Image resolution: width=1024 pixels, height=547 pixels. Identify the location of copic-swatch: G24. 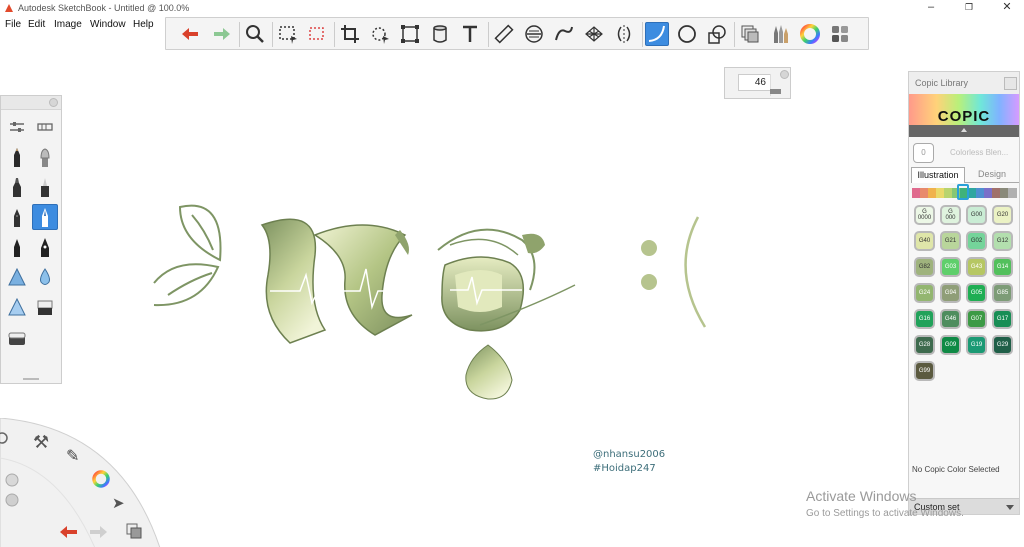
(924, 293).